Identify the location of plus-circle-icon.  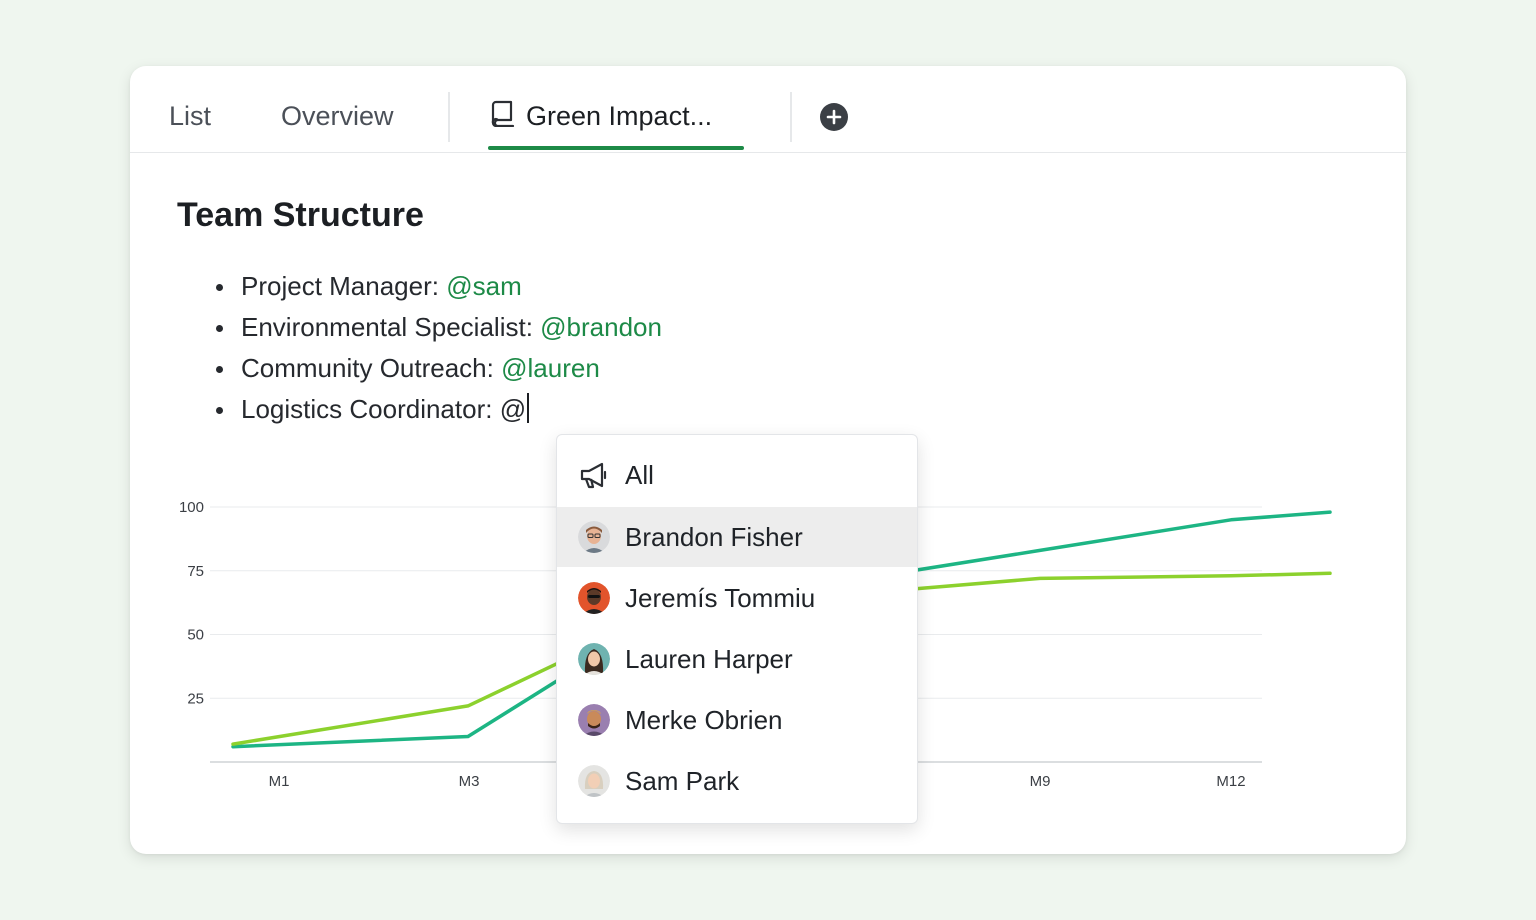
(834, 117).